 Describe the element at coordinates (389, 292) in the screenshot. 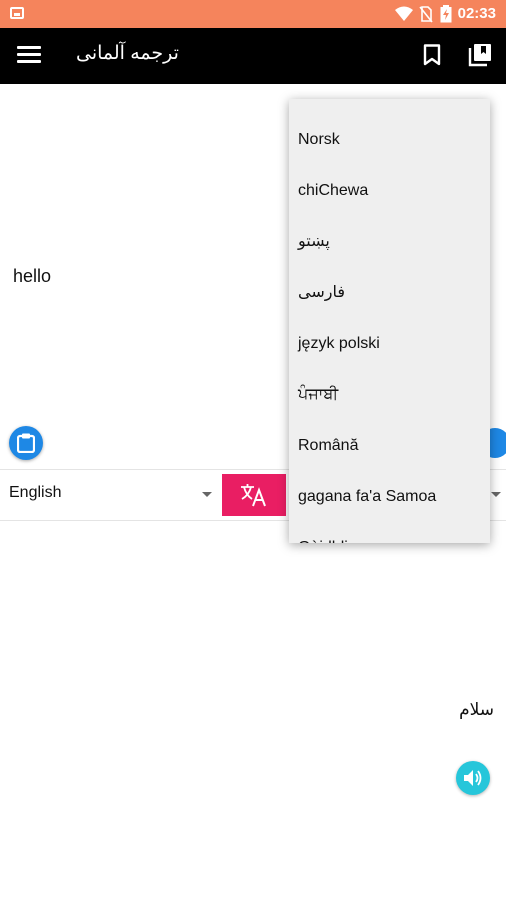

I see `language-option: فارسی` at that location.